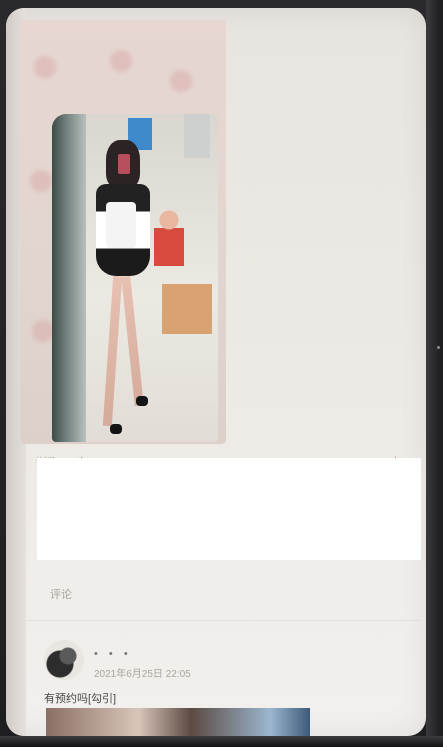 This screenshot has height=747, width=443. I want to click on redaction-block, so click(229, 509).